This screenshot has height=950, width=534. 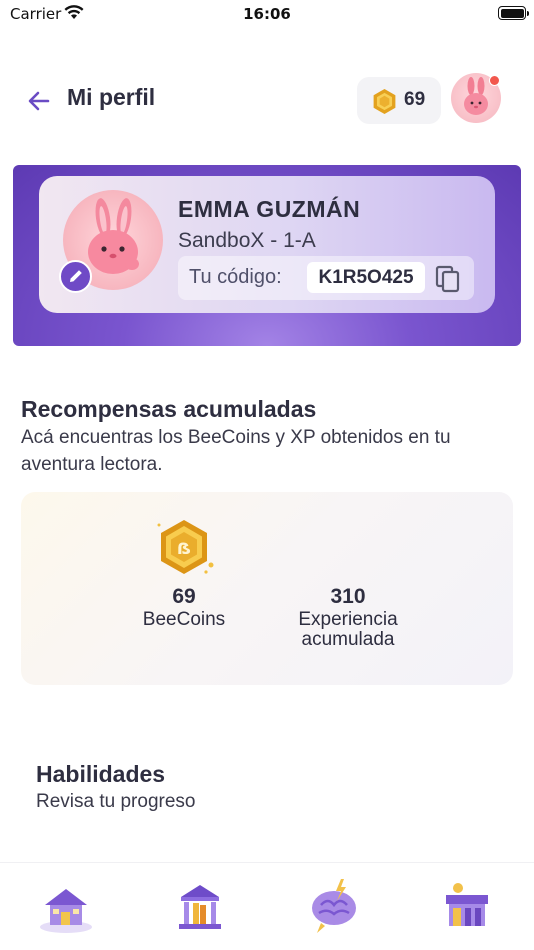 I want to click on student-code-box: Tu código: K1R5O425, so click(x=326, y=278).